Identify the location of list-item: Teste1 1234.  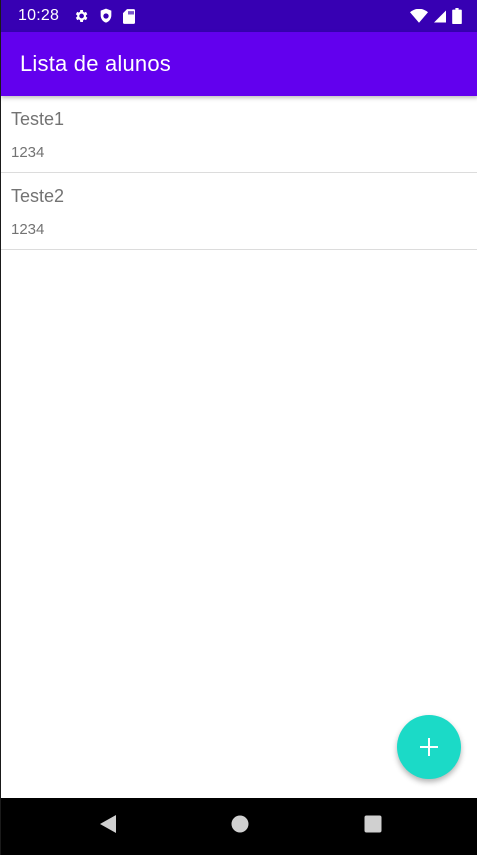
(239, 134).